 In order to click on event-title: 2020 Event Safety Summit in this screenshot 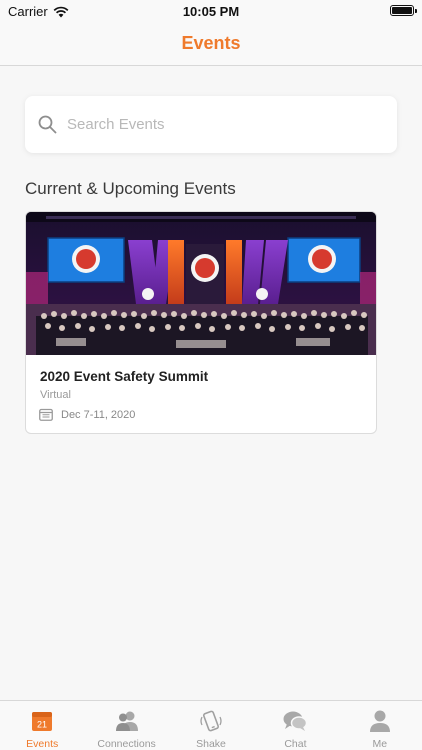, I will do `click(124, 376)`.